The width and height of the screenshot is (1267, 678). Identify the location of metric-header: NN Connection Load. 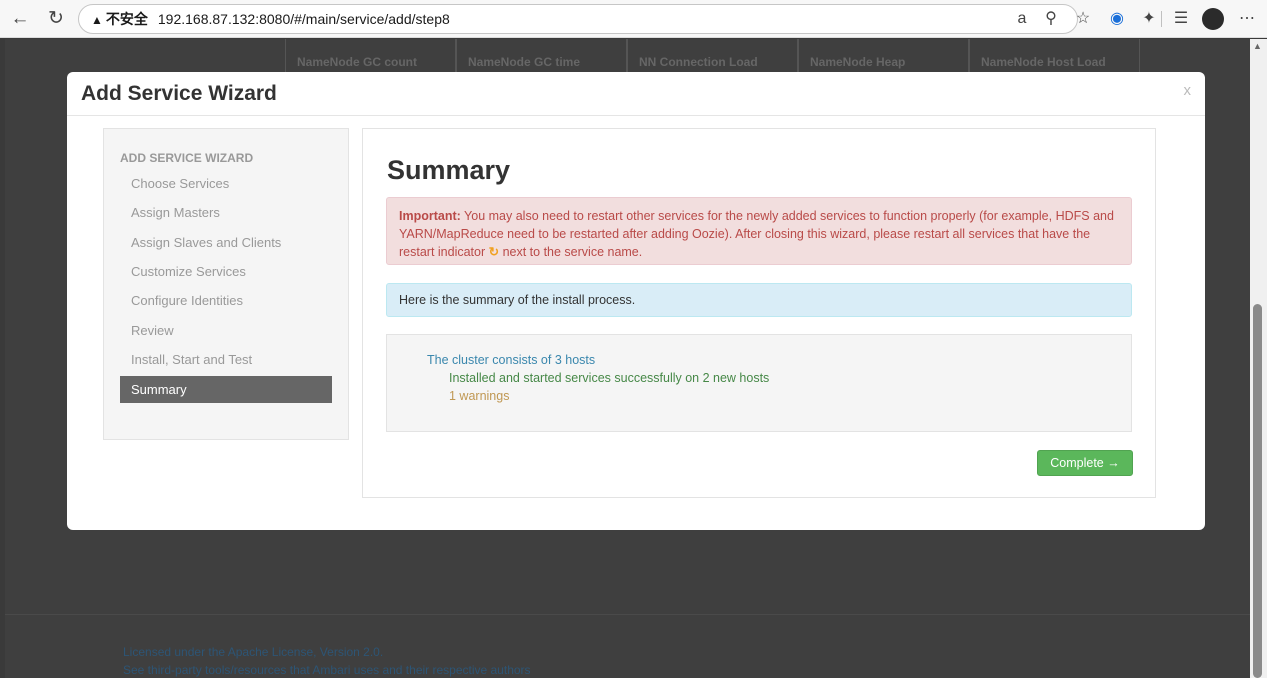
(712, 56).